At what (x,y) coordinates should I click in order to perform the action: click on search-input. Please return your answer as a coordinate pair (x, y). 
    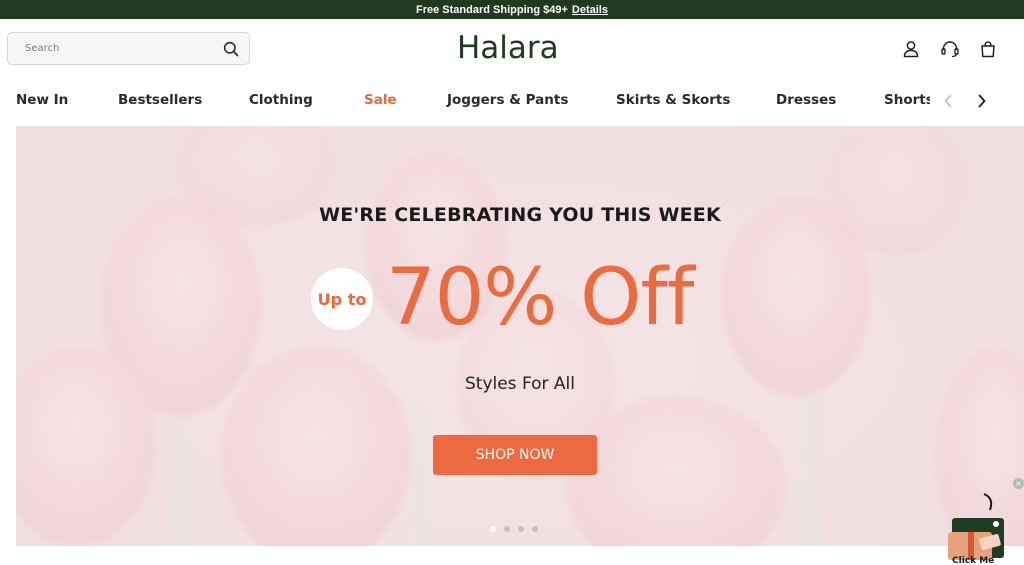
    Looking at the image, I should click on (124, 48).